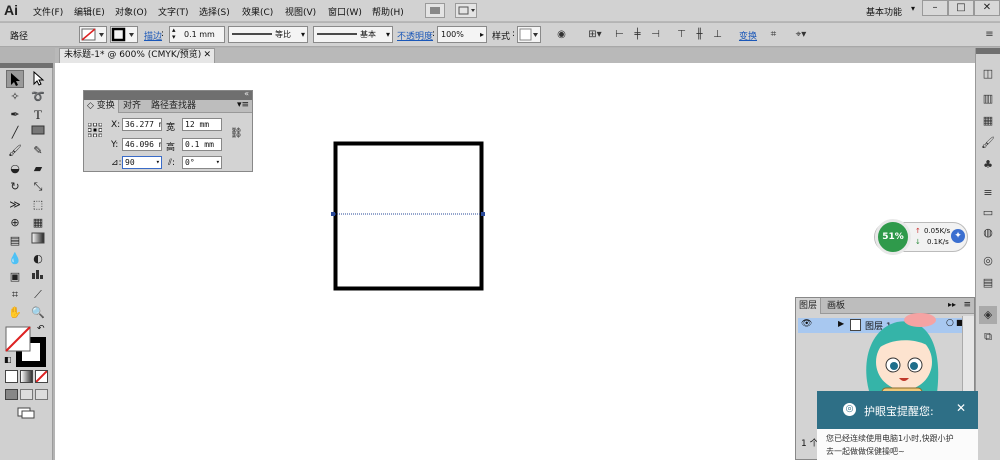 The image size is (1000, 460). I want to click on align-top-icon: ⊤, so click(681, 34).